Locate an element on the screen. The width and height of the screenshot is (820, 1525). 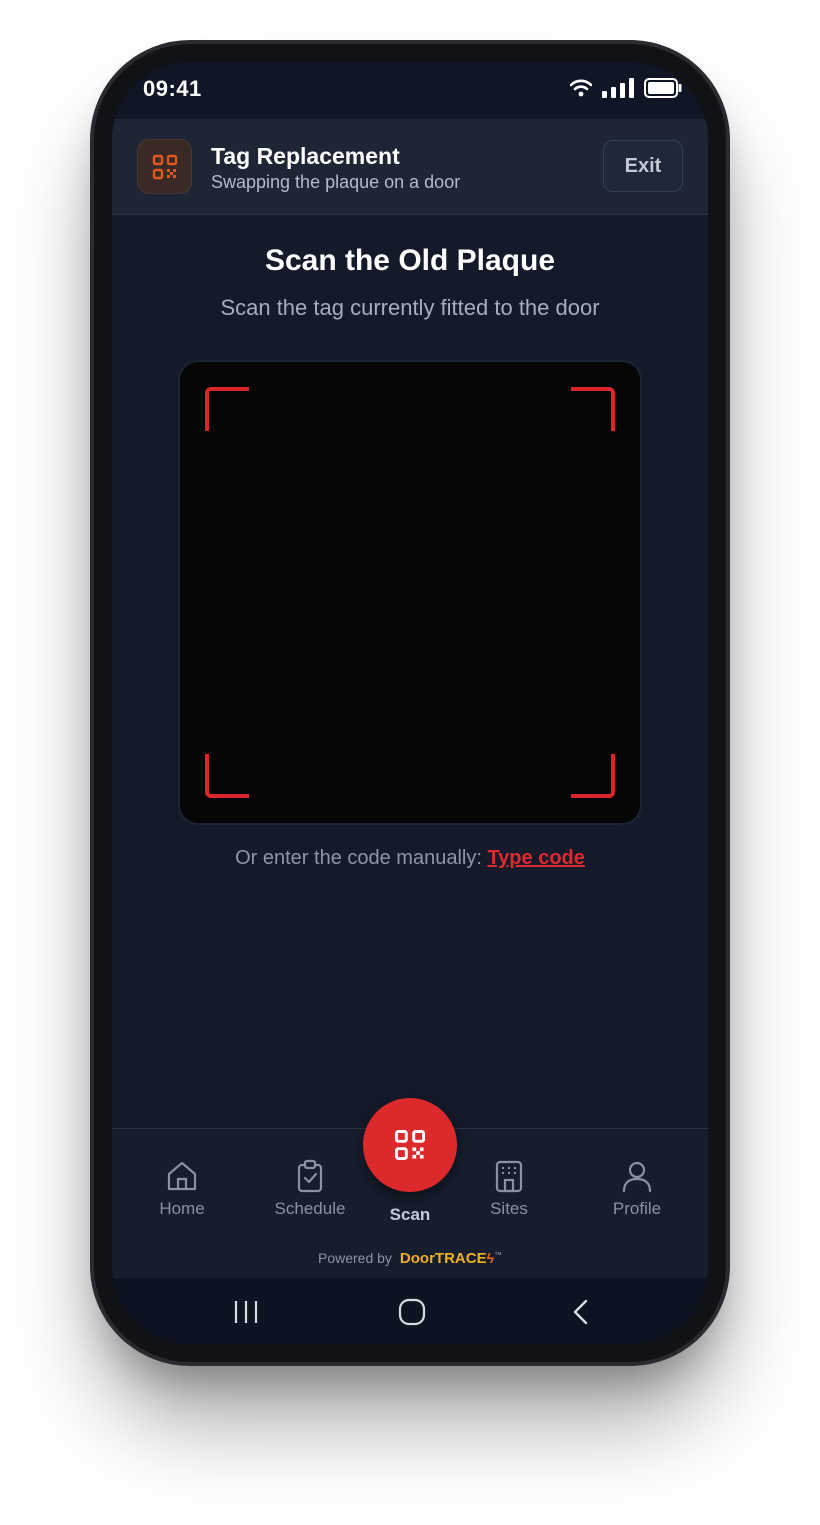
manual-entry-row: Or enter the code manually: Type code is located at coordinates (410, 858).